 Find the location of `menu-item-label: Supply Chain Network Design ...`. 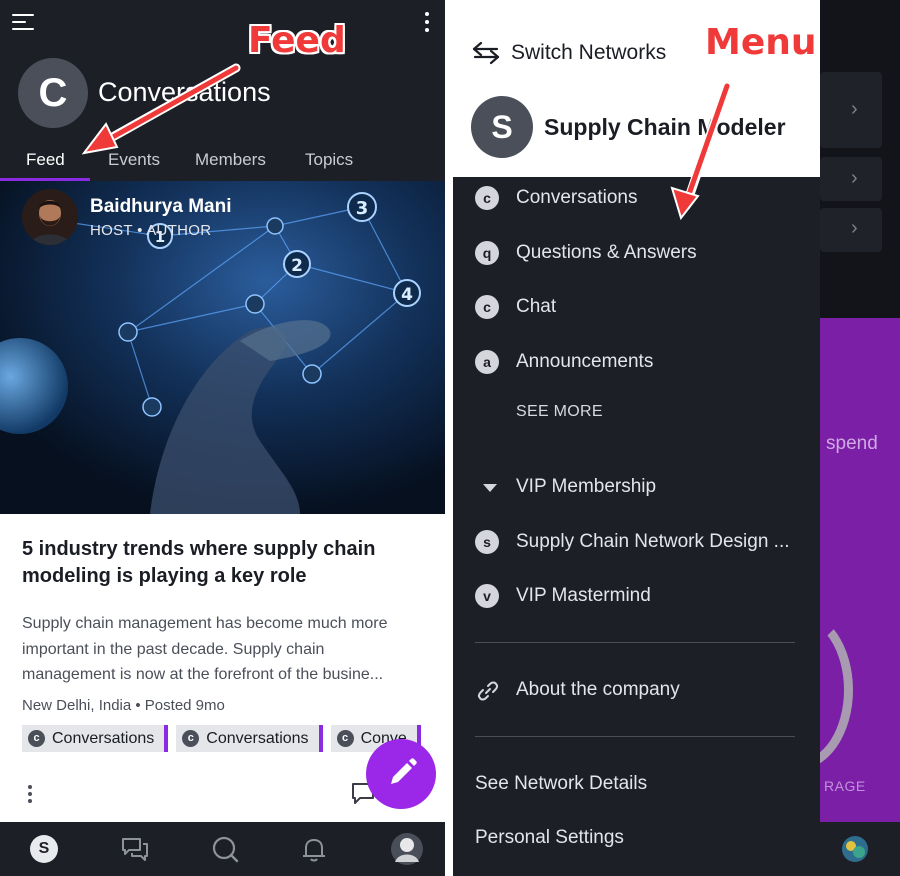

menu-item-label: Supply Chain Network Design ... is located at coordinates (653, 541).